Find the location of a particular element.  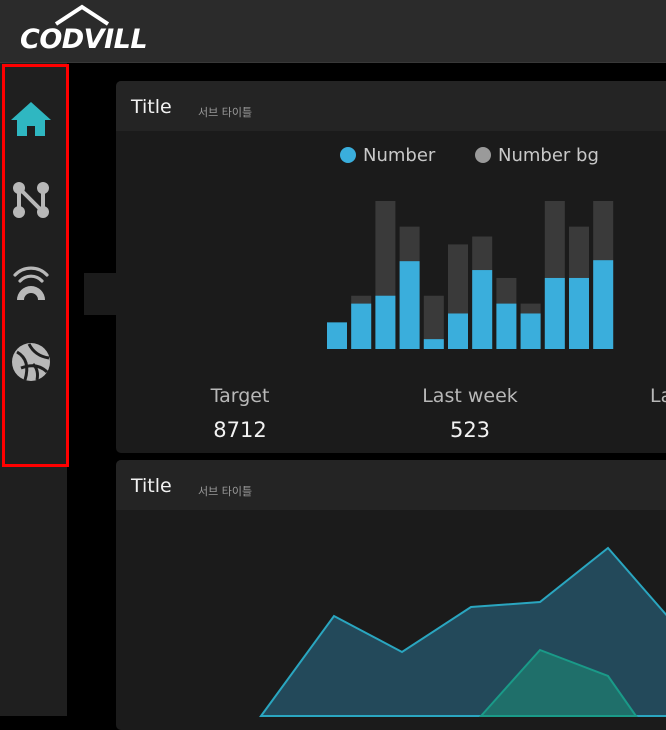

stat-label: Last week is located at coordinates (470, 396).